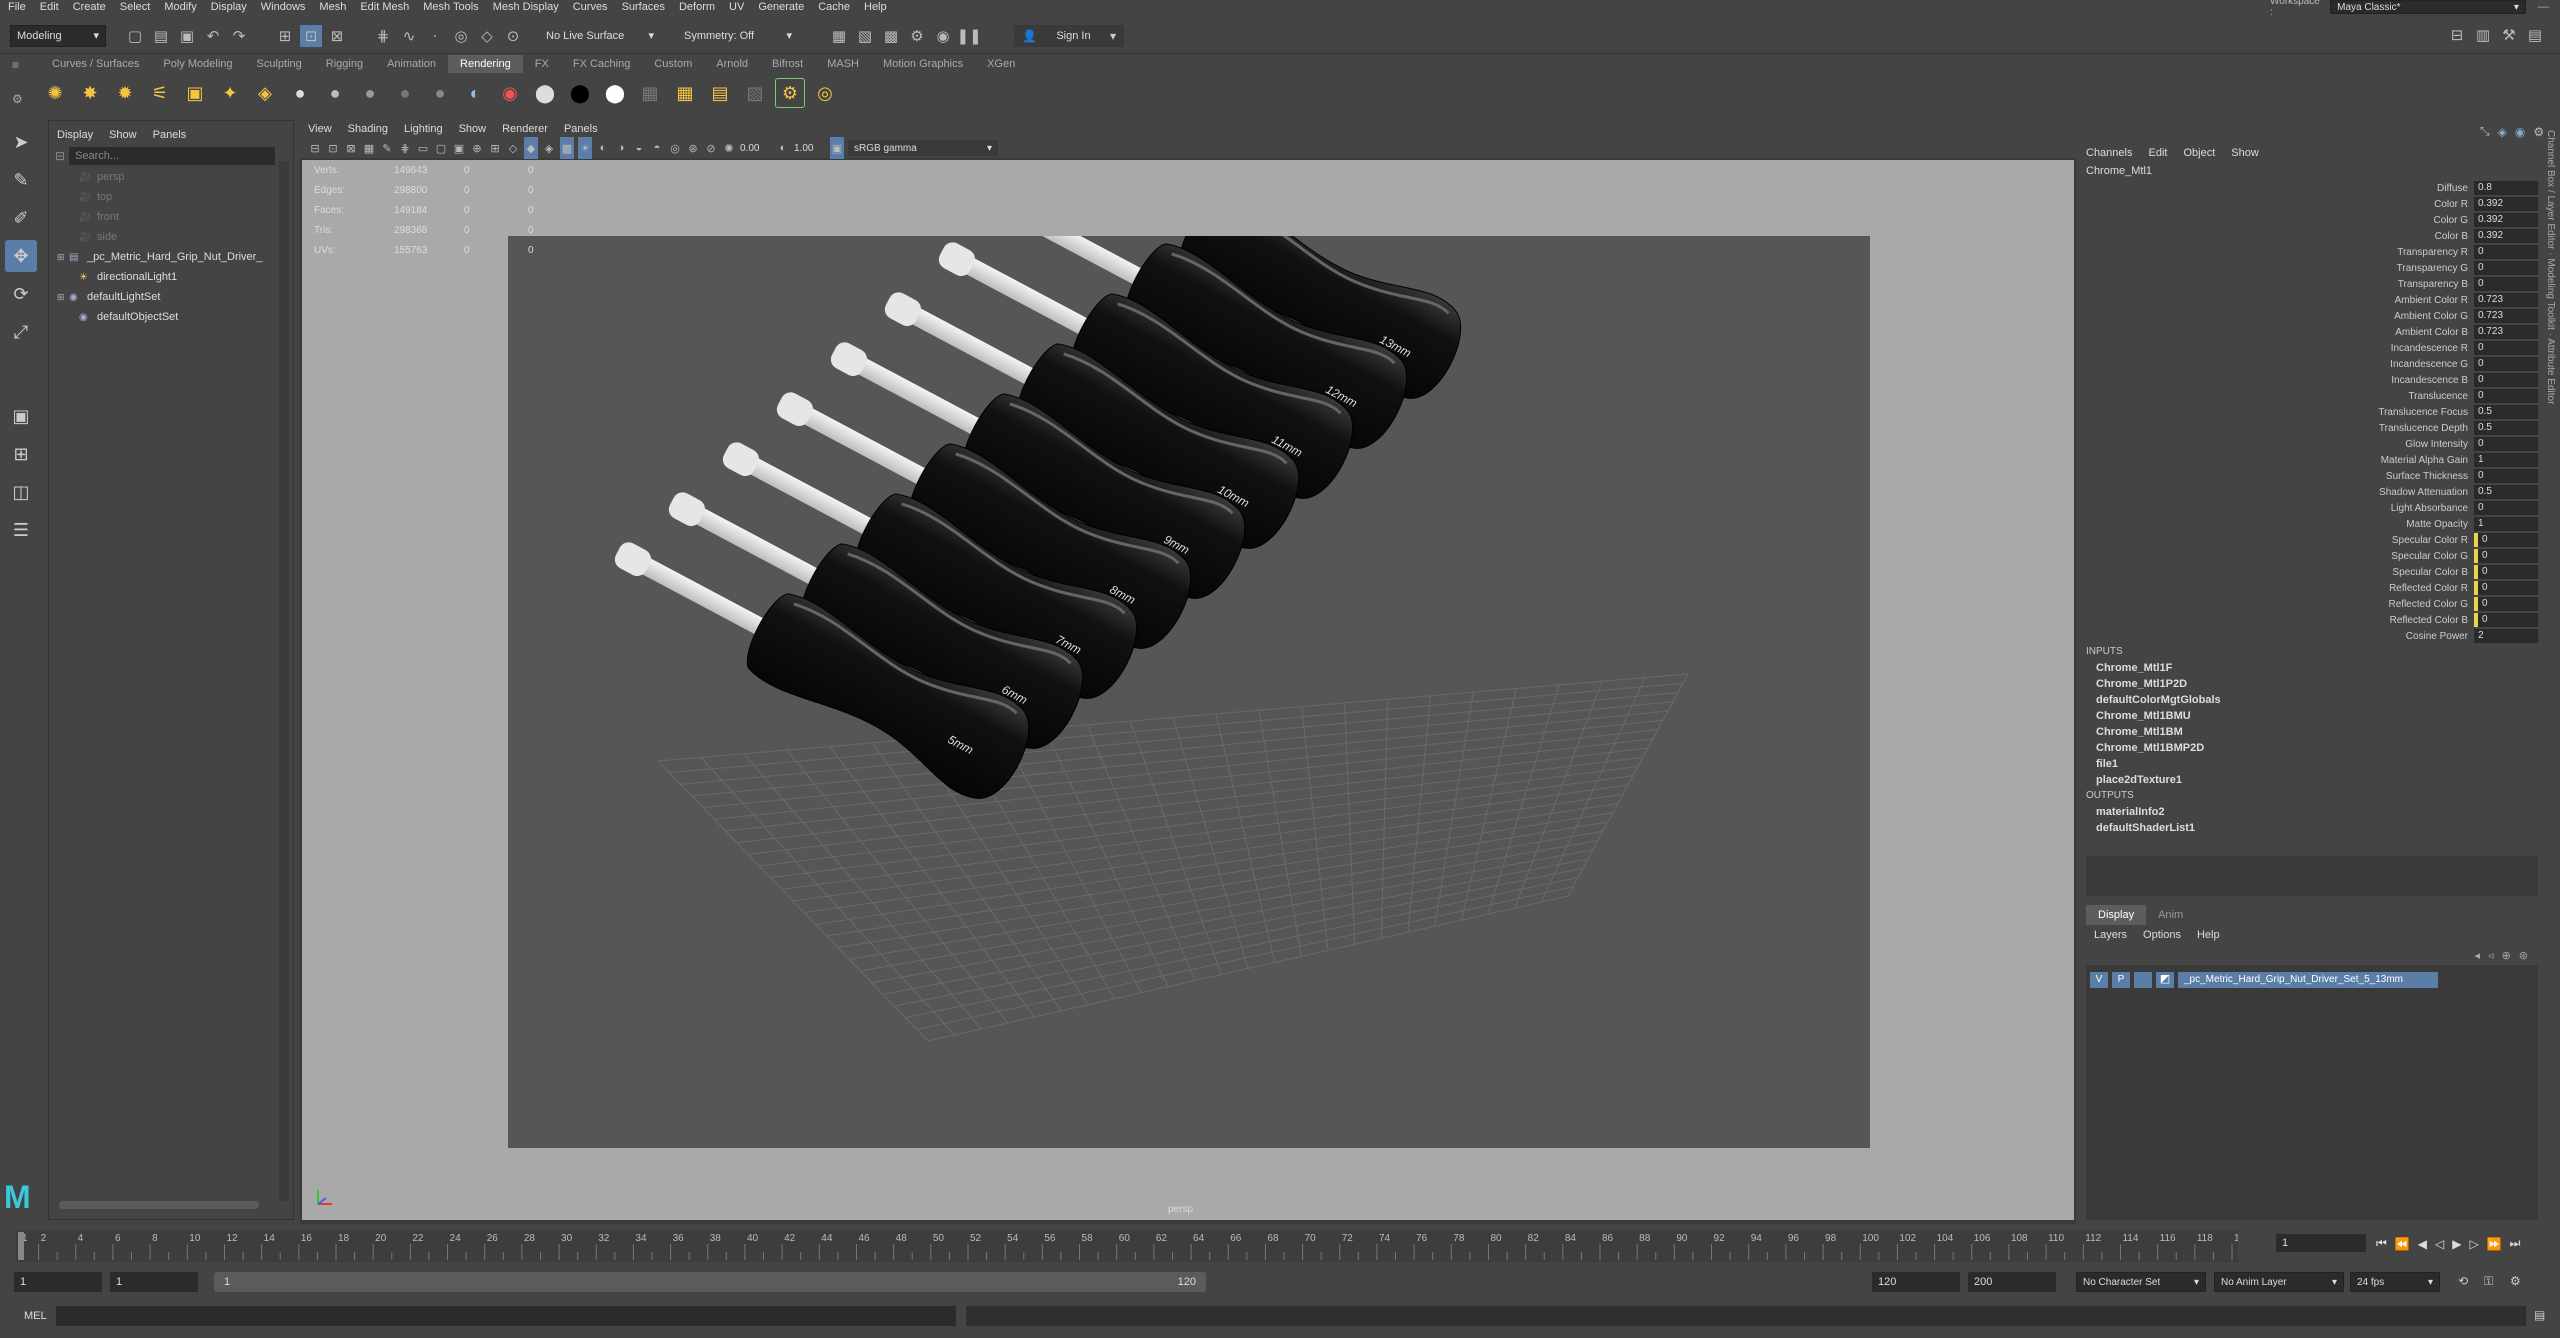  Describe the element at coordinates (2311, 814) in the screenshot. I see `output-node: materialInfo2` at that location.